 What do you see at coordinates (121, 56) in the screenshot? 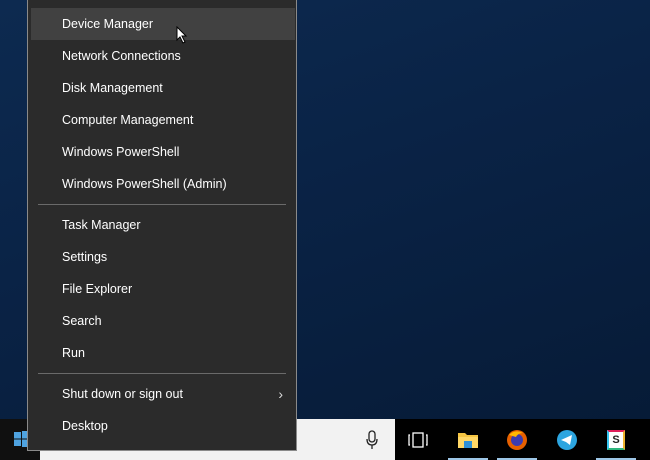
I see `label: Network Connections` at bounding box center [121, 56].